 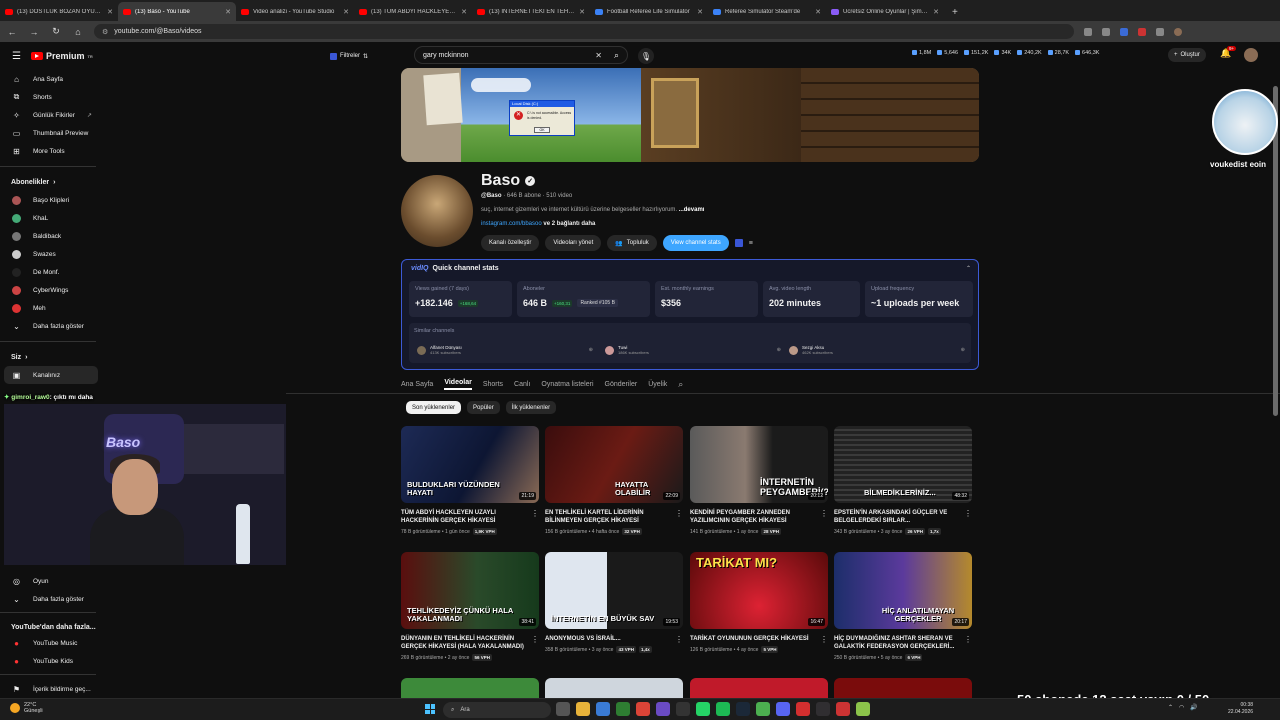 I want to click on subscription-item: Baldiback, so click(x=52, y=236).